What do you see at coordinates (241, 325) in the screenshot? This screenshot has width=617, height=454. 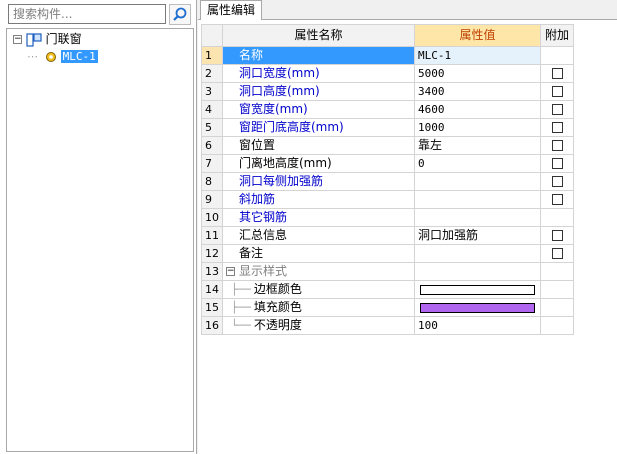 I see `tree-line-icon: └──` at bounding box center [241, 325].